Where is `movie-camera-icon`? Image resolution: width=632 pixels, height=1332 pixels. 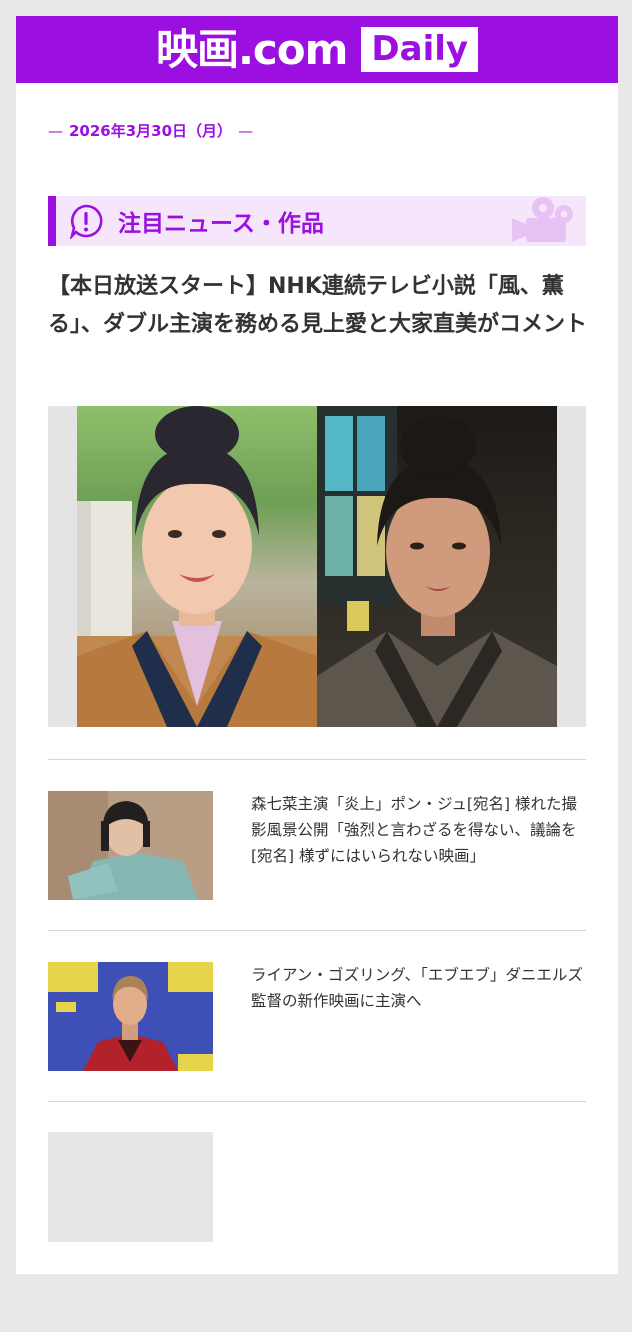 movie-camera-icon is located at coordinates (542, 219).